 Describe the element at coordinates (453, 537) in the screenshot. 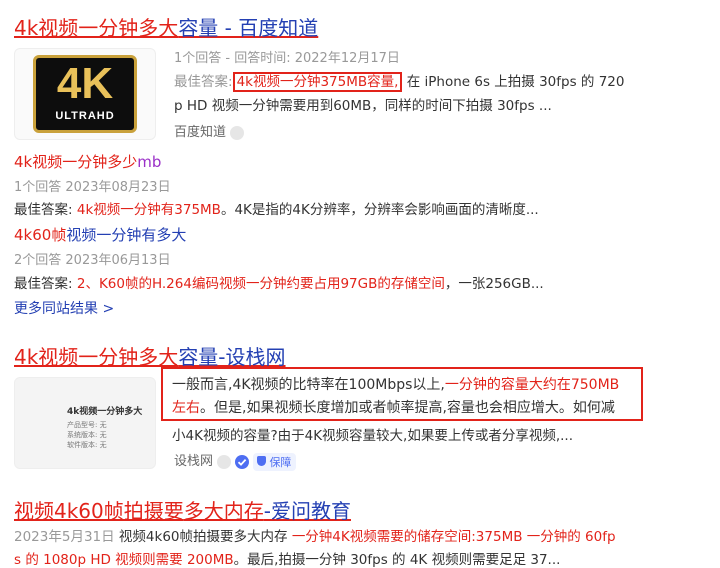

I see `snippet-red: 一分钟4K视频需要的储存空间:375MB 一分钟的 60fp` at that location.